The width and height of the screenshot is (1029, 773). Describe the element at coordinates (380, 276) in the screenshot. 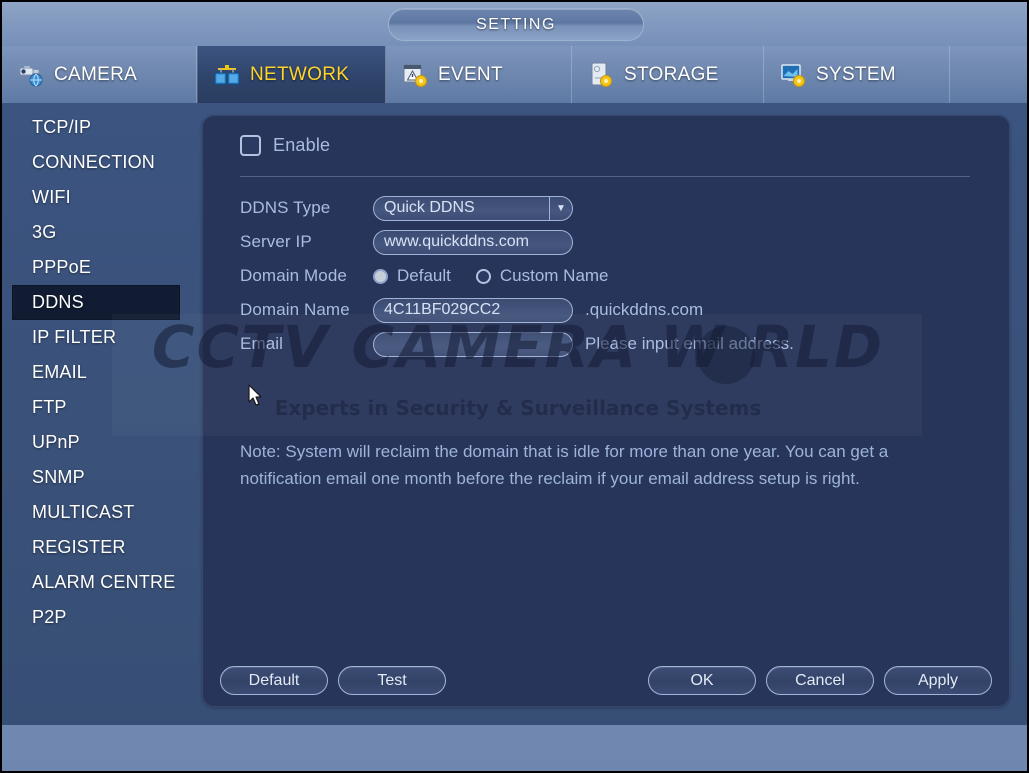

I see `radio-default` at that location.